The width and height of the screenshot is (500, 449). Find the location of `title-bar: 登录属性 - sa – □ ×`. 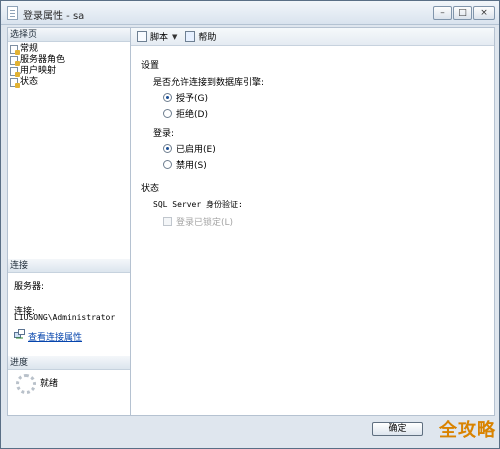

title-bar: 登录属性 - sa – □ × is located at coordinates (250, 13).